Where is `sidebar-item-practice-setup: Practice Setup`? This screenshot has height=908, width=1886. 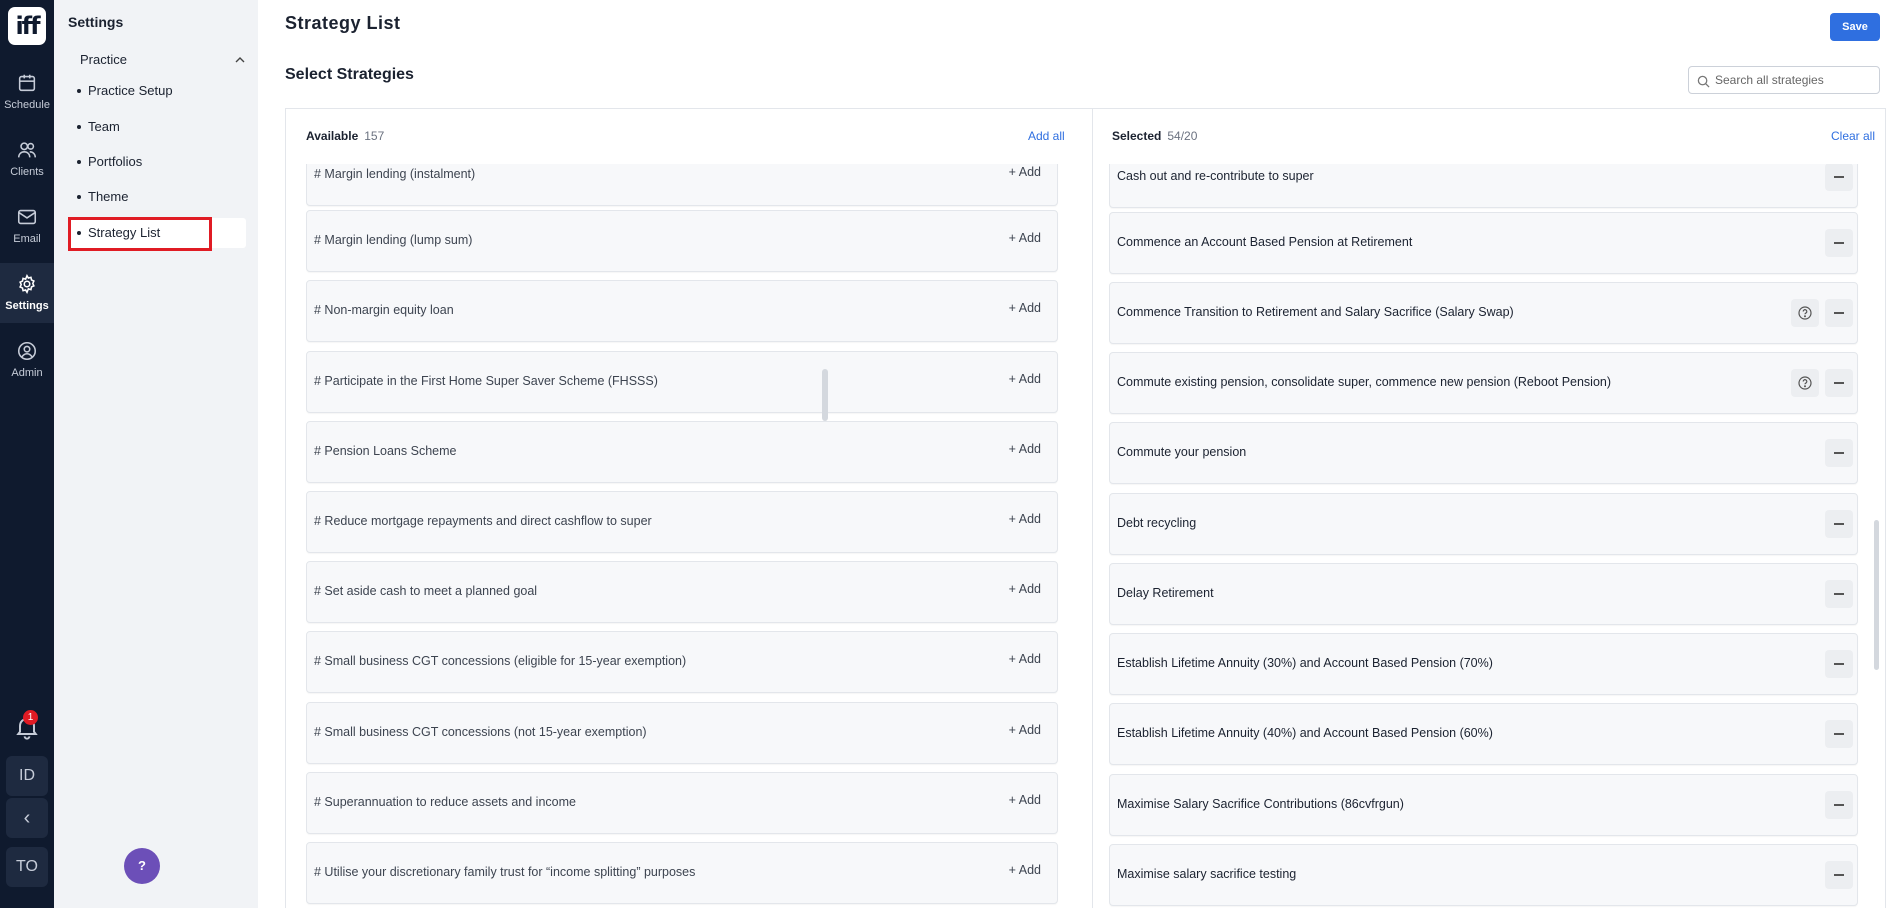 sidebar-item-practice-setup: Practice Setup is located at coordinates (157, 91).